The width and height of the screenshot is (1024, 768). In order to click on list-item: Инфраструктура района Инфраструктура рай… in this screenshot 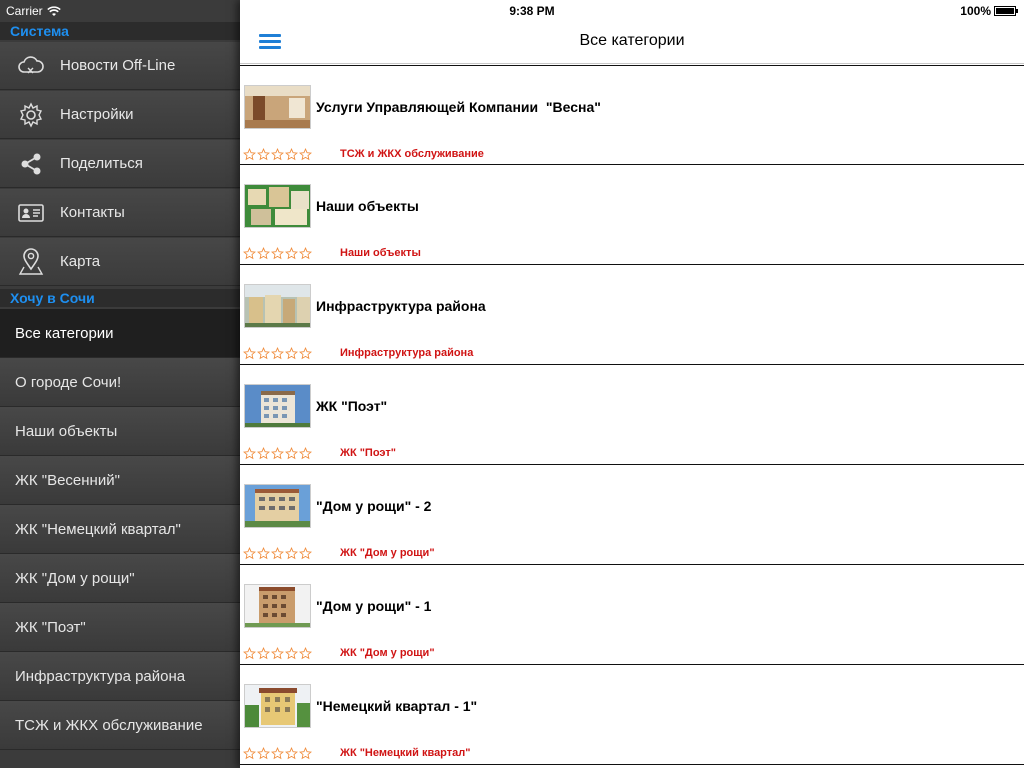, I will do `click(632, 315)`.